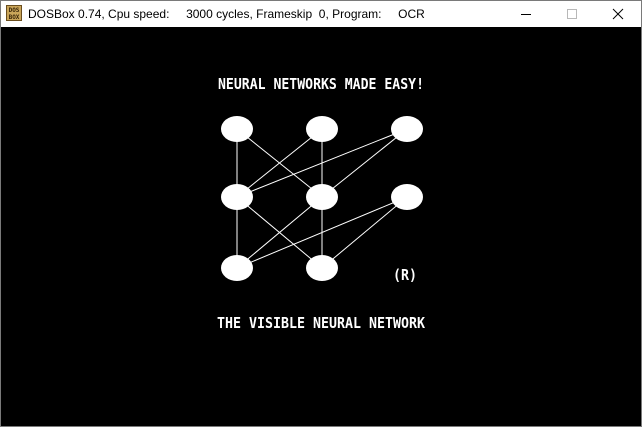 The width and height of the screenshot is (642, 427). What do you see at coordinates (14, 17) in the screenshot?
I see `icon-text-bottom: BOX` at bounding box center [14, 17].